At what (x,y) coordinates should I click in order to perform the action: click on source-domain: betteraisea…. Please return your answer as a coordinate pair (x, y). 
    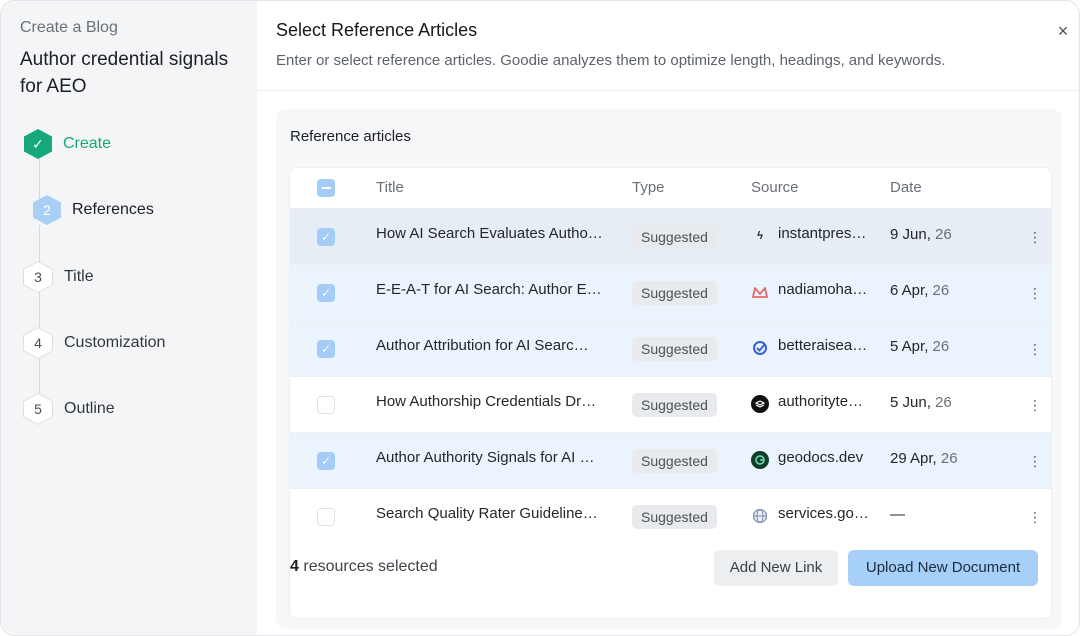
    Looking at the image, I should click on (823, 345).